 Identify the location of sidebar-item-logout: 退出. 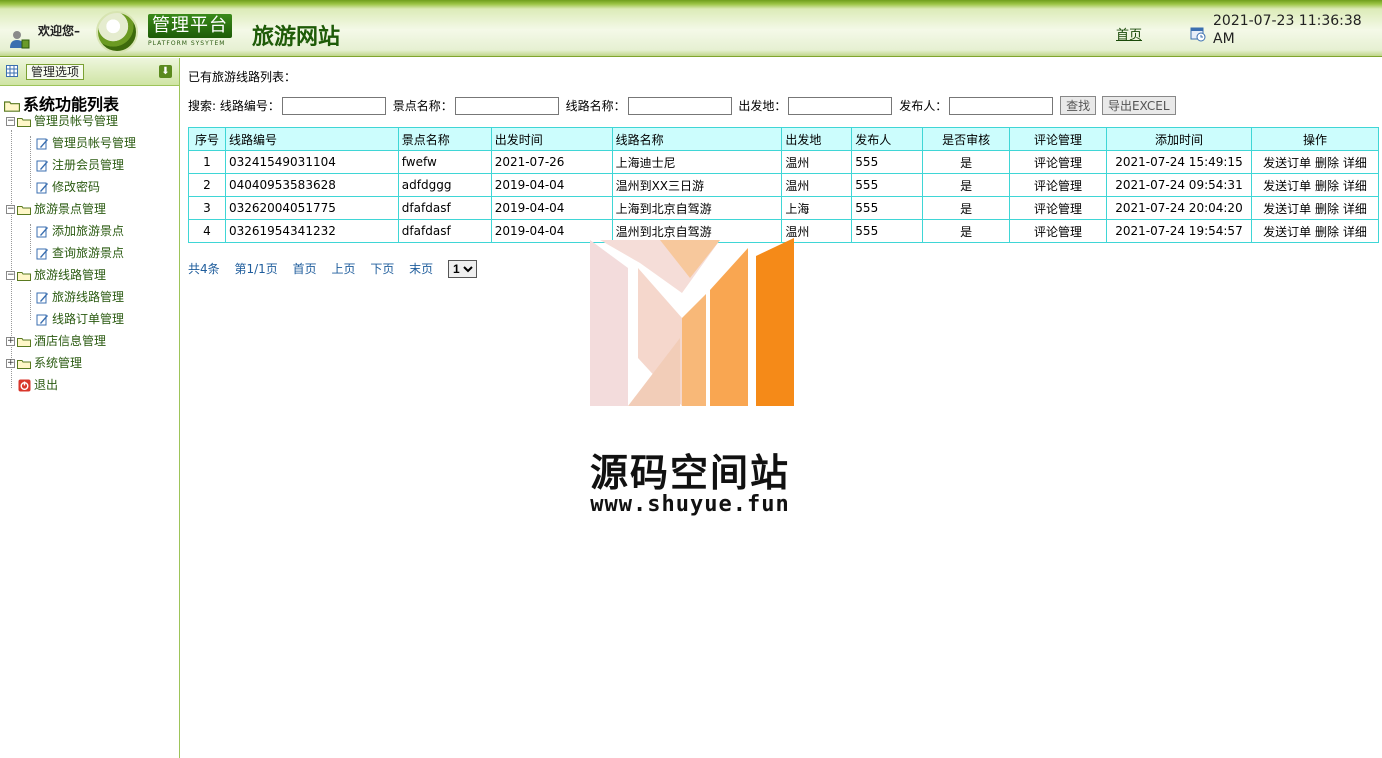
(38, 385).